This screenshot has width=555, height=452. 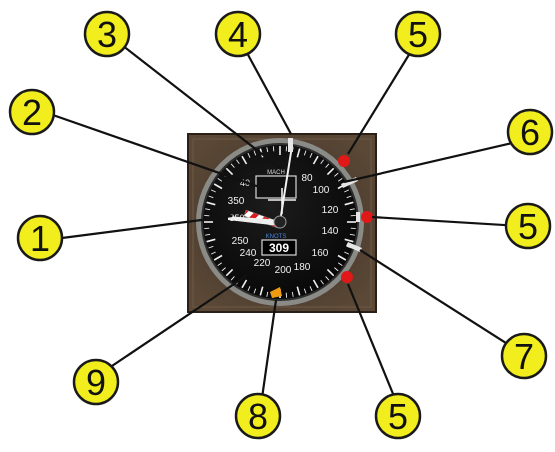 I want to click on callout-3: 3, so click(x=107, y=34).